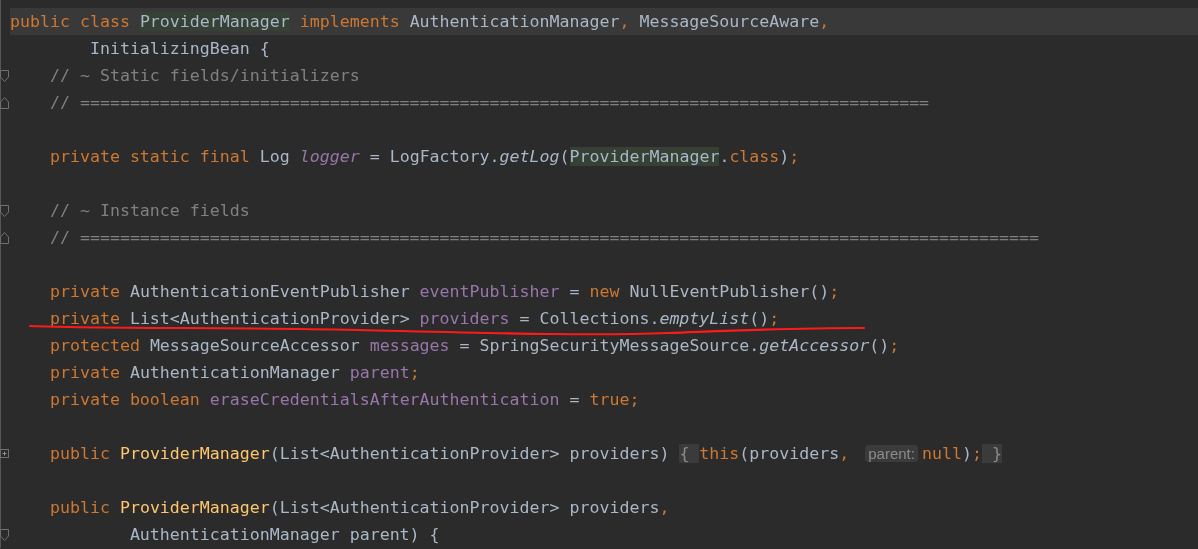  Describe the element at coordinates (424, 157) in the screenshot. I see `code-line: private static final Log logger = LogFactory.getLog(ProviderManager.class);` at that location.